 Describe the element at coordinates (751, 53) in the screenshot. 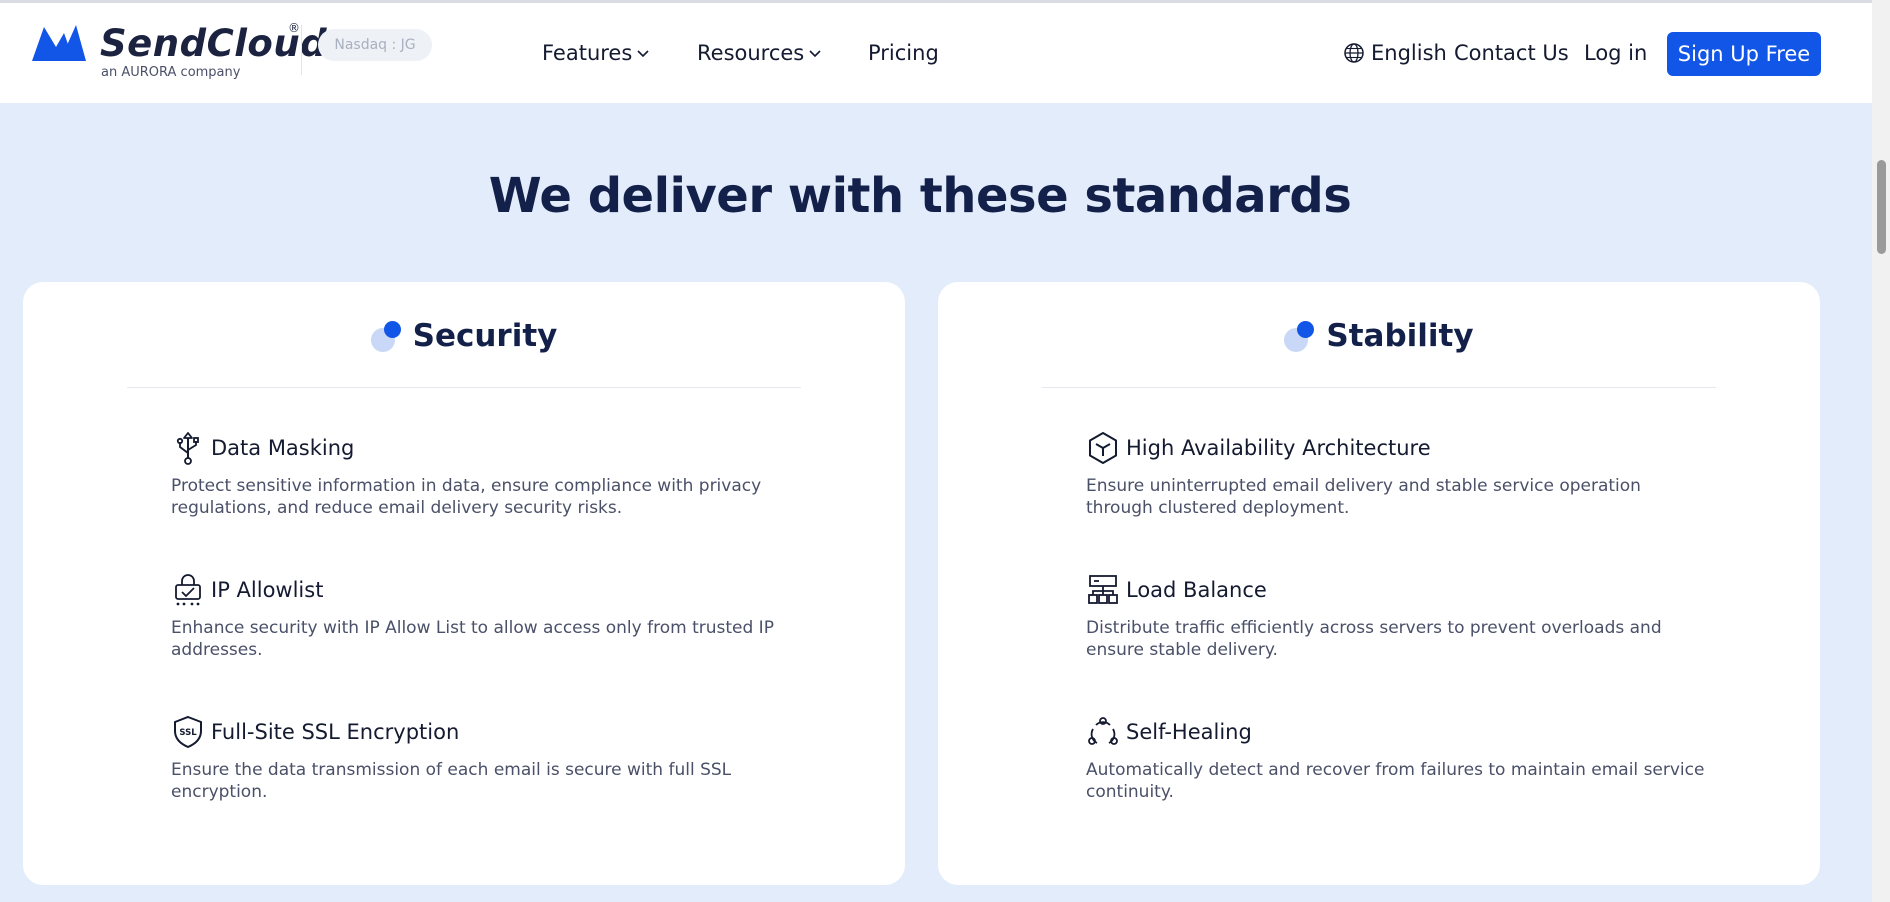

I see `nav-resources-label: Resources` at that location.